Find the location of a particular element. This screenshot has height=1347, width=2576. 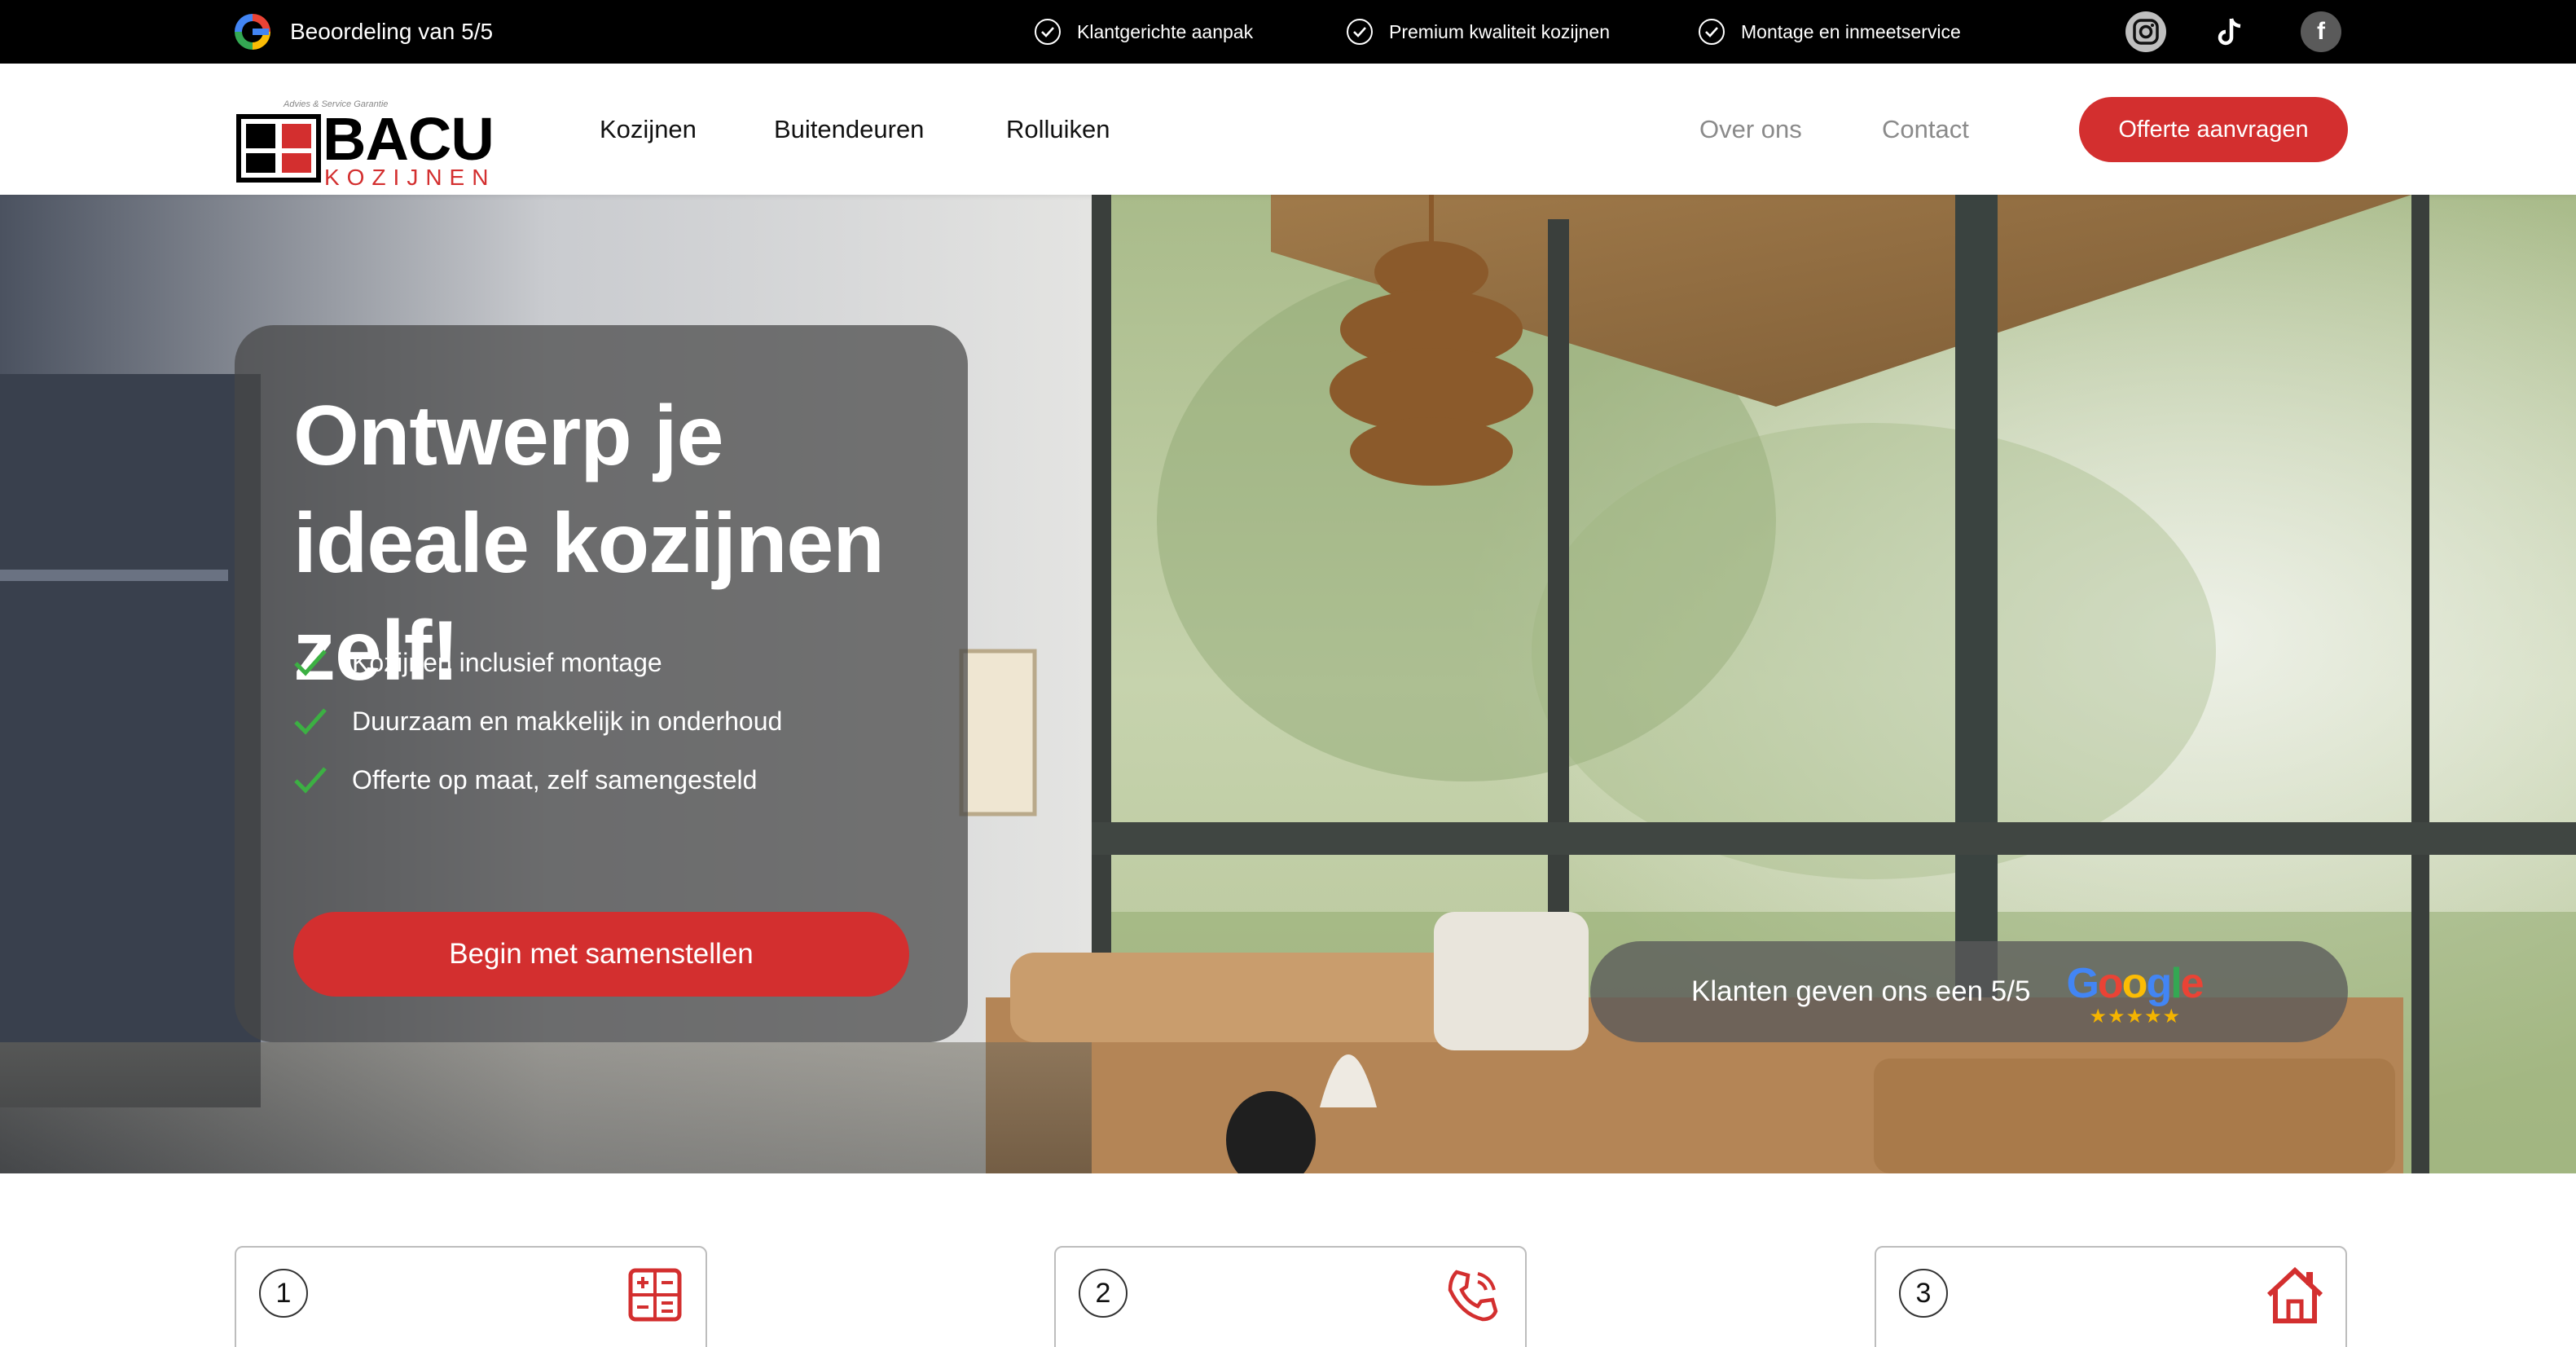

usp-label: Montage en inmeetservice is located at coordinates (1851, 31).